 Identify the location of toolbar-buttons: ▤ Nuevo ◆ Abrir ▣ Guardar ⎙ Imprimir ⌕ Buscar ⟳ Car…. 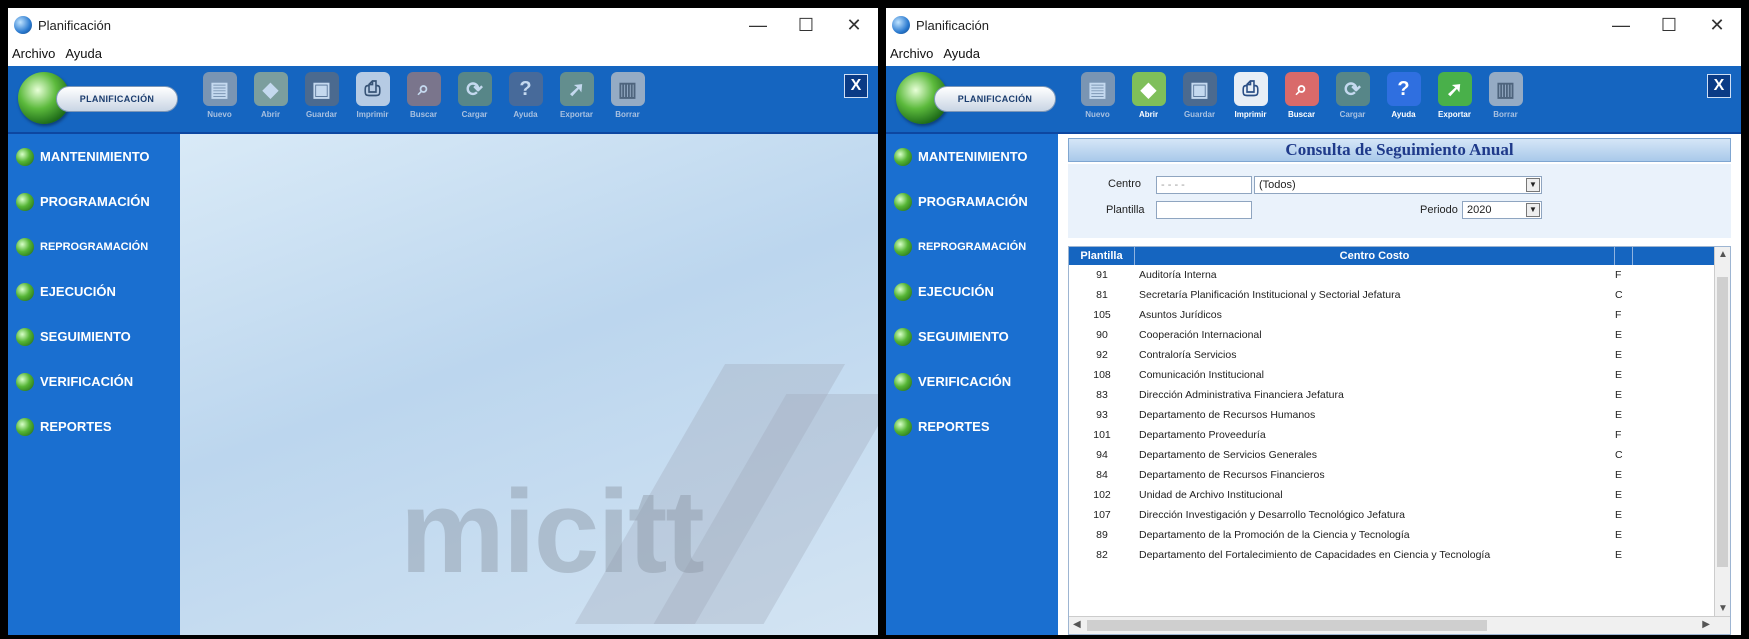
(423, 100).